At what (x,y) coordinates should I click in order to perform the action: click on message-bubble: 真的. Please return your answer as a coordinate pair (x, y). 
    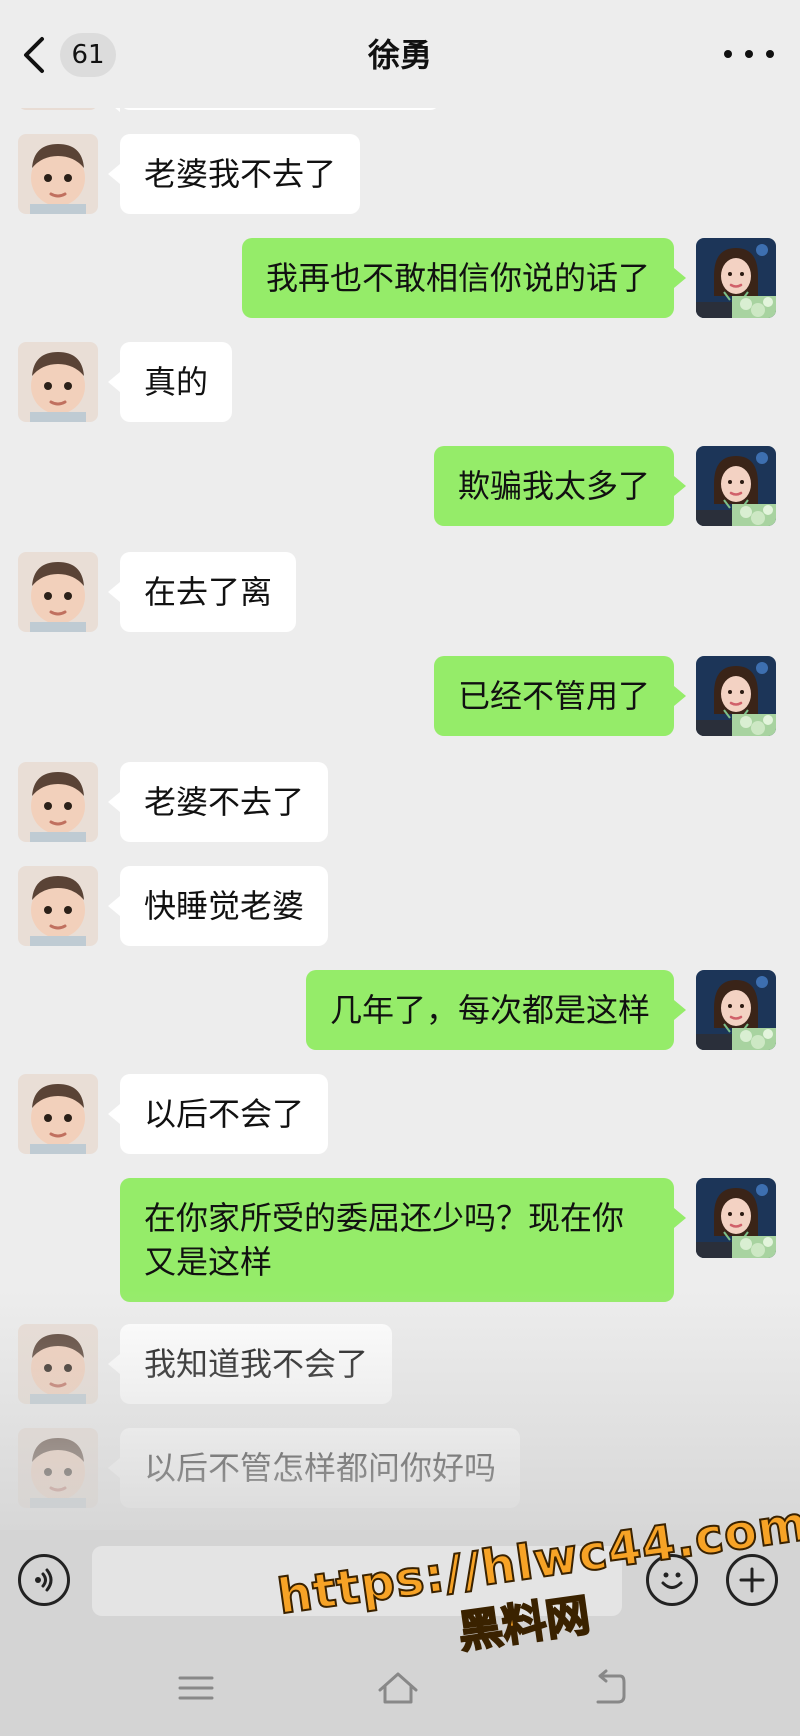
    Looking at the image, I should click on (170, 382).